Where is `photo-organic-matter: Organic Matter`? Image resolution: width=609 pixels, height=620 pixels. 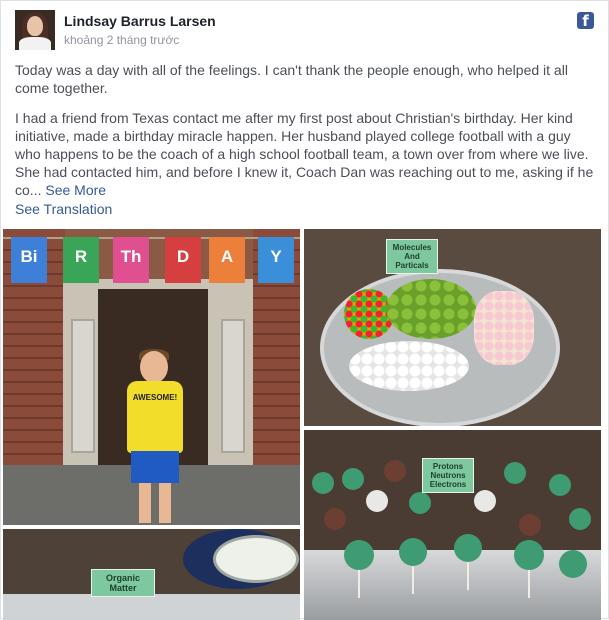
photo-organic-matter: Organic Matter is located at coordinates (151, 574).